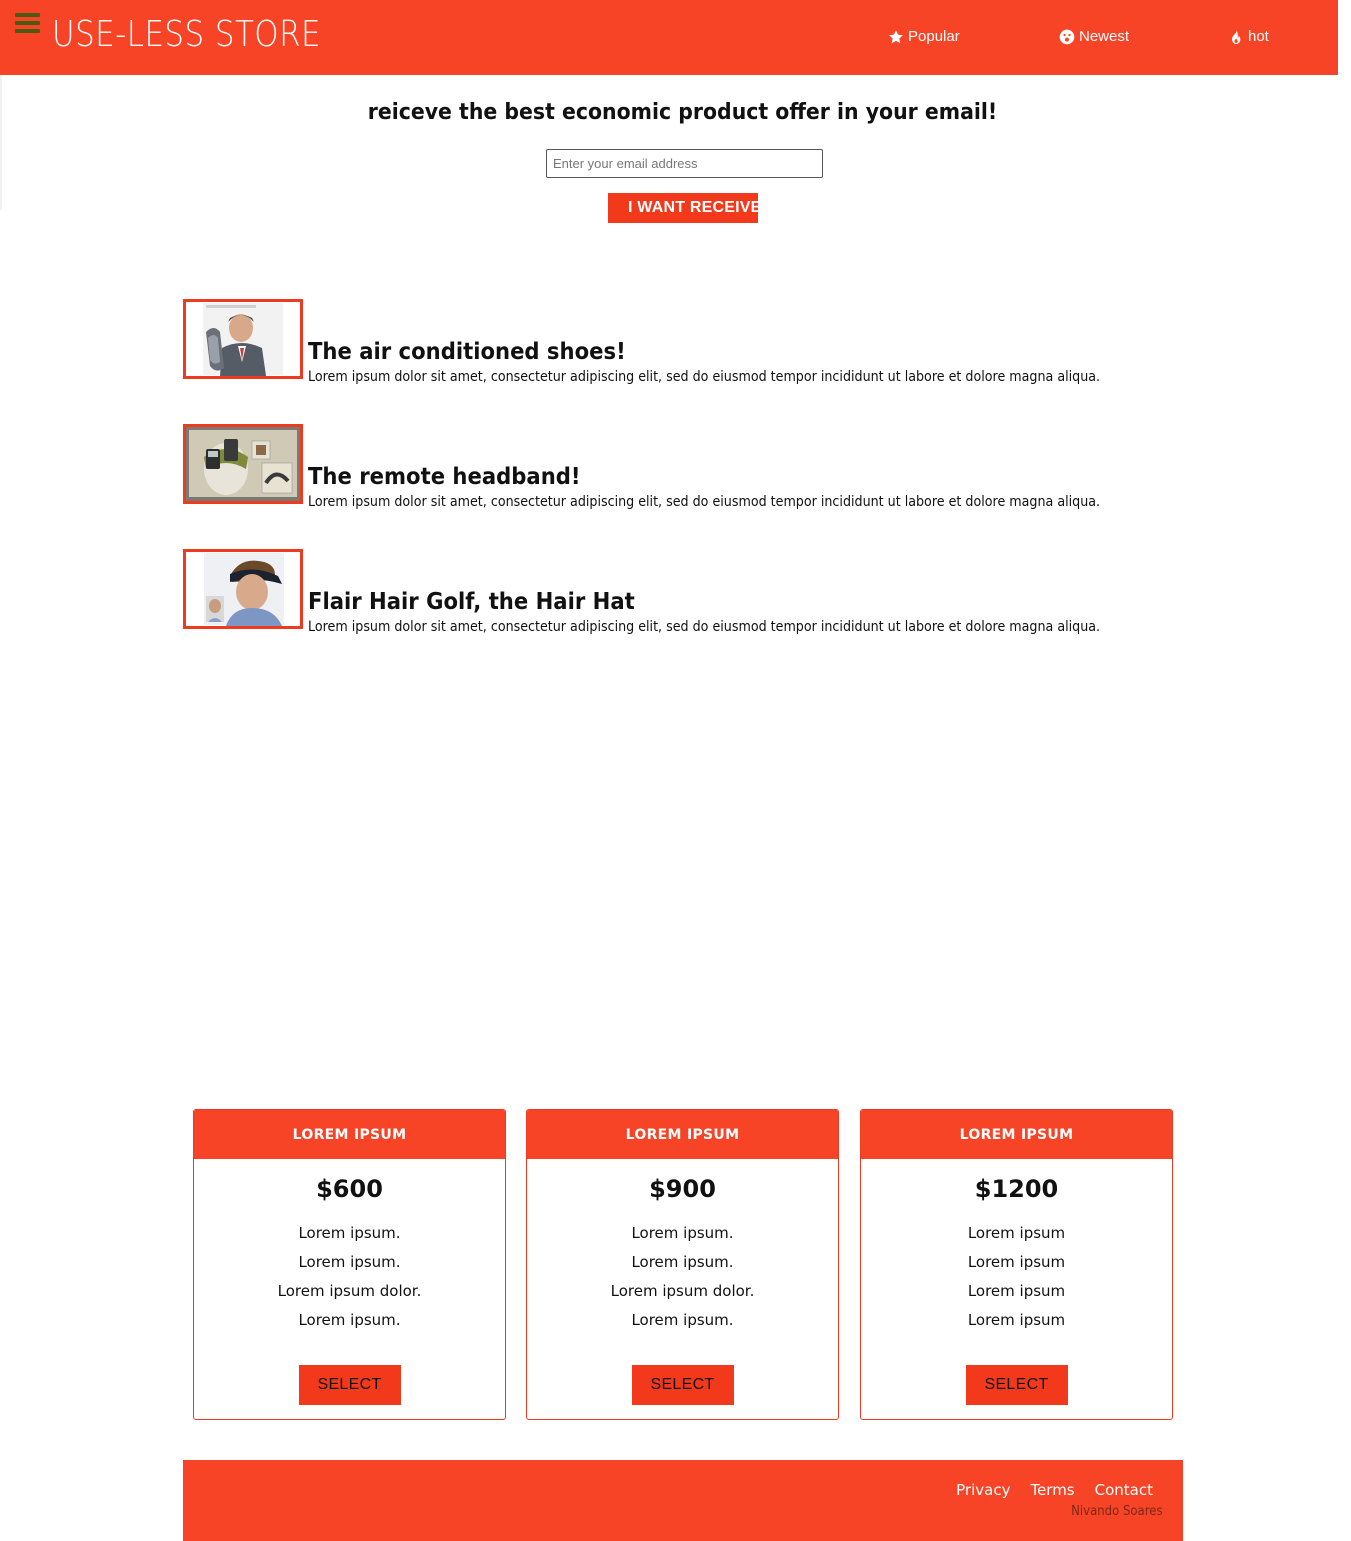 This screenshot has width=1351, height=1541. Describe the element at coordinates (684, 163) in the screenshot. I see `email-input` at that location.